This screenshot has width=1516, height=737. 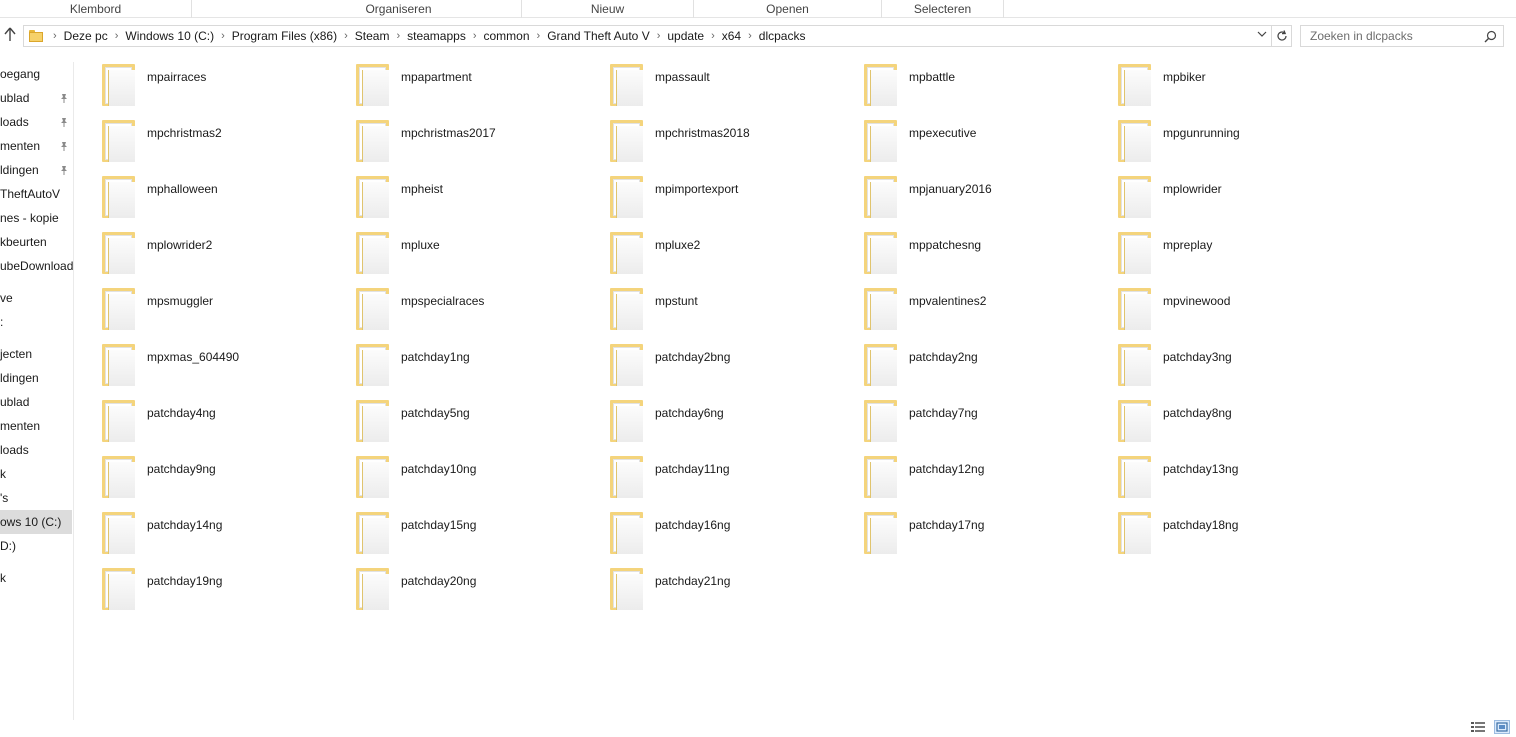 What do you see at coordinates (958, 364) in the screenshot?
I see `folder-item: patchday2ng` at bounding box center [958, 364].